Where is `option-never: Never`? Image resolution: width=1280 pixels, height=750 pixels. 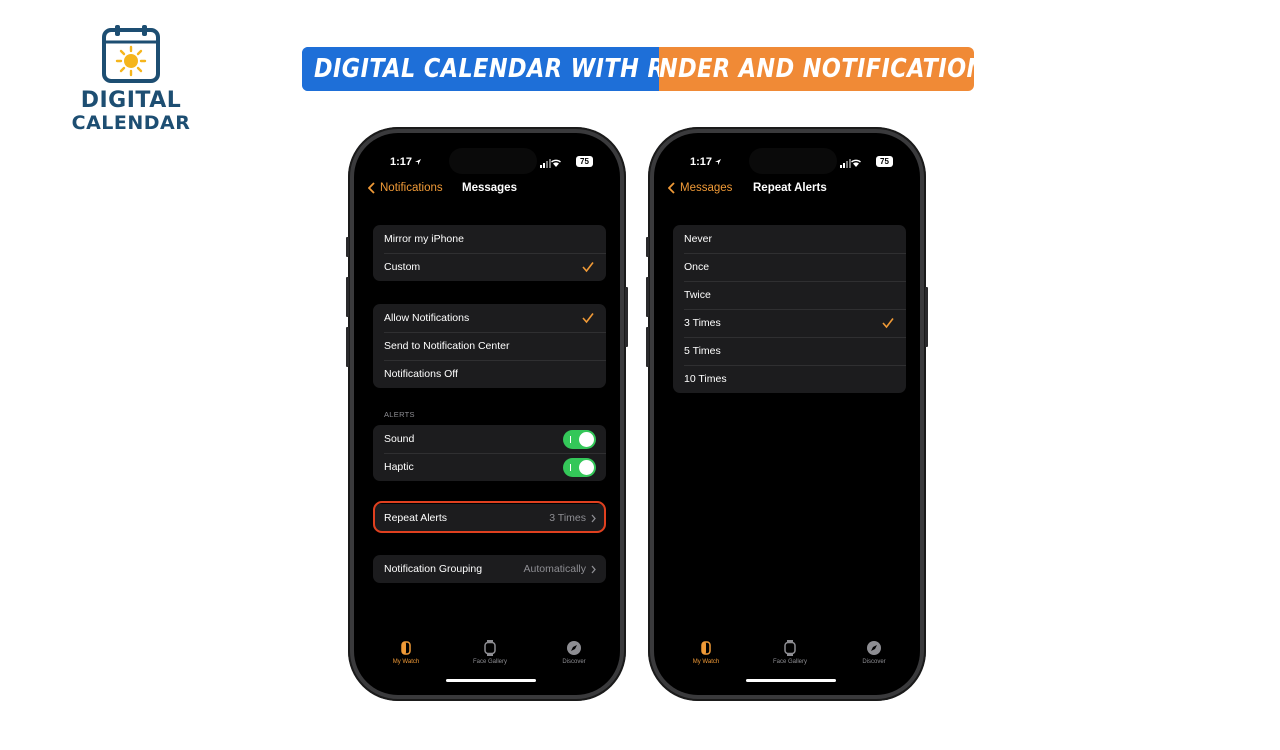 option-never: Never is located at coordinates (789, 239).